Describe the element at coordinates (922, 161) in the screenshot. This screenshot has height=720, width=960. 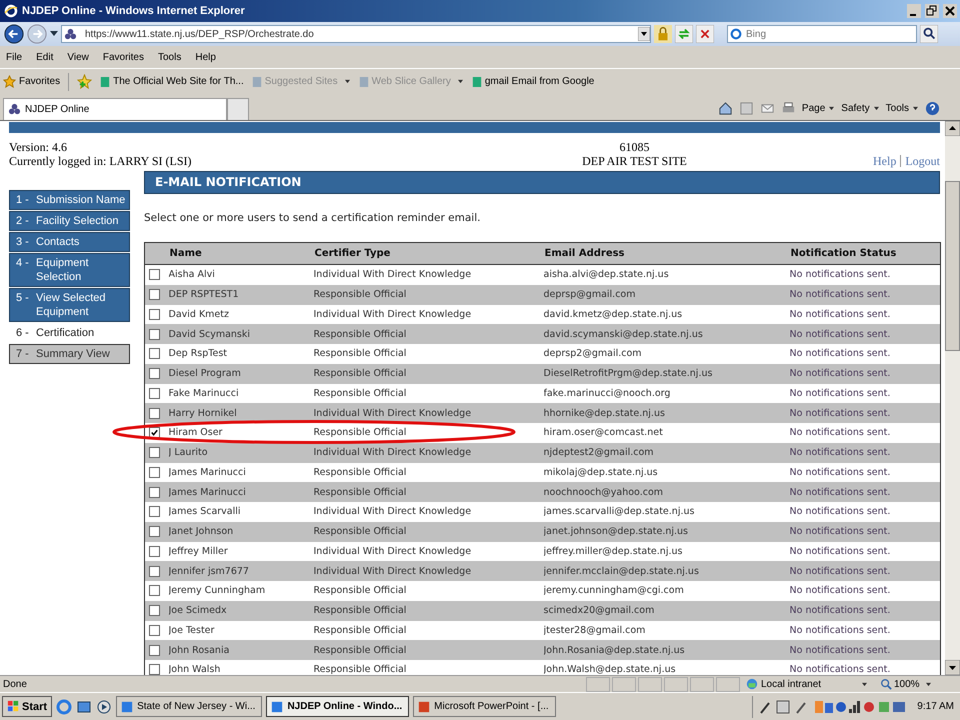
I see `header-link: Logout` at that location.